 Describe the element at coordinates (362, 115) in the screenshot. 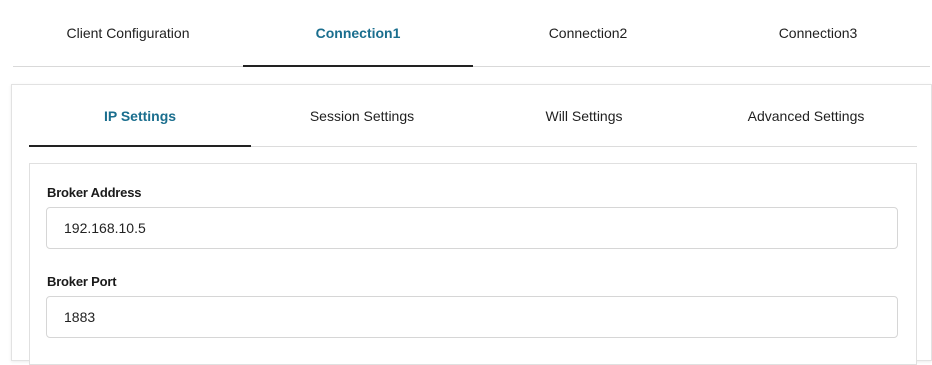

I see `tab-session-settings: Session Settings` at that location.